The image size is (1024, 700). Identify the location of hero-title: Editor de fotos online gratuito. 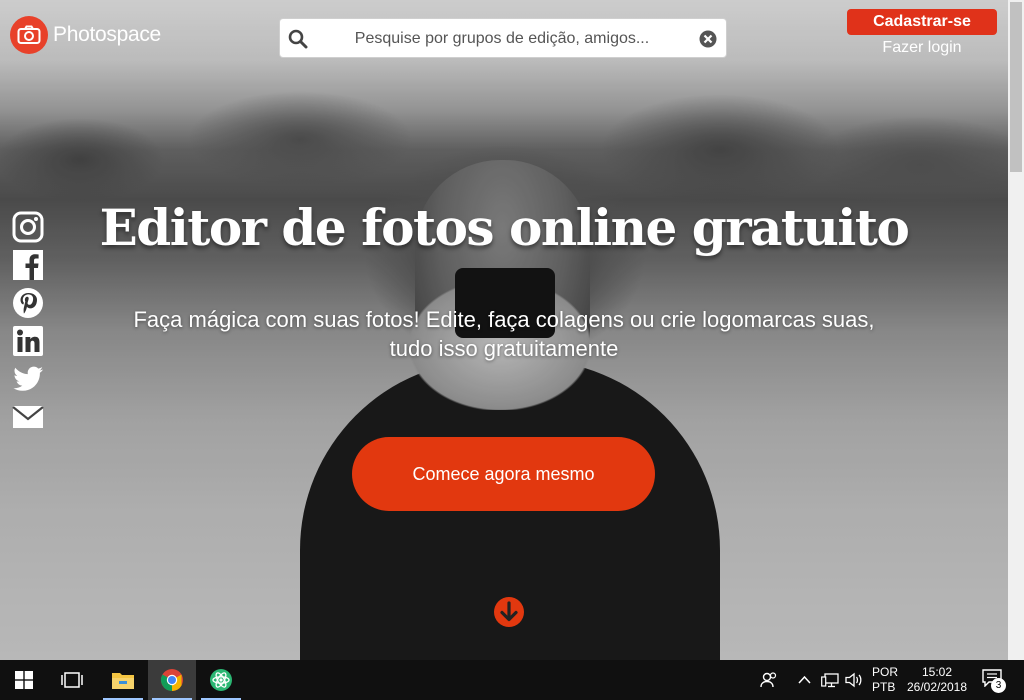
(504, 227).